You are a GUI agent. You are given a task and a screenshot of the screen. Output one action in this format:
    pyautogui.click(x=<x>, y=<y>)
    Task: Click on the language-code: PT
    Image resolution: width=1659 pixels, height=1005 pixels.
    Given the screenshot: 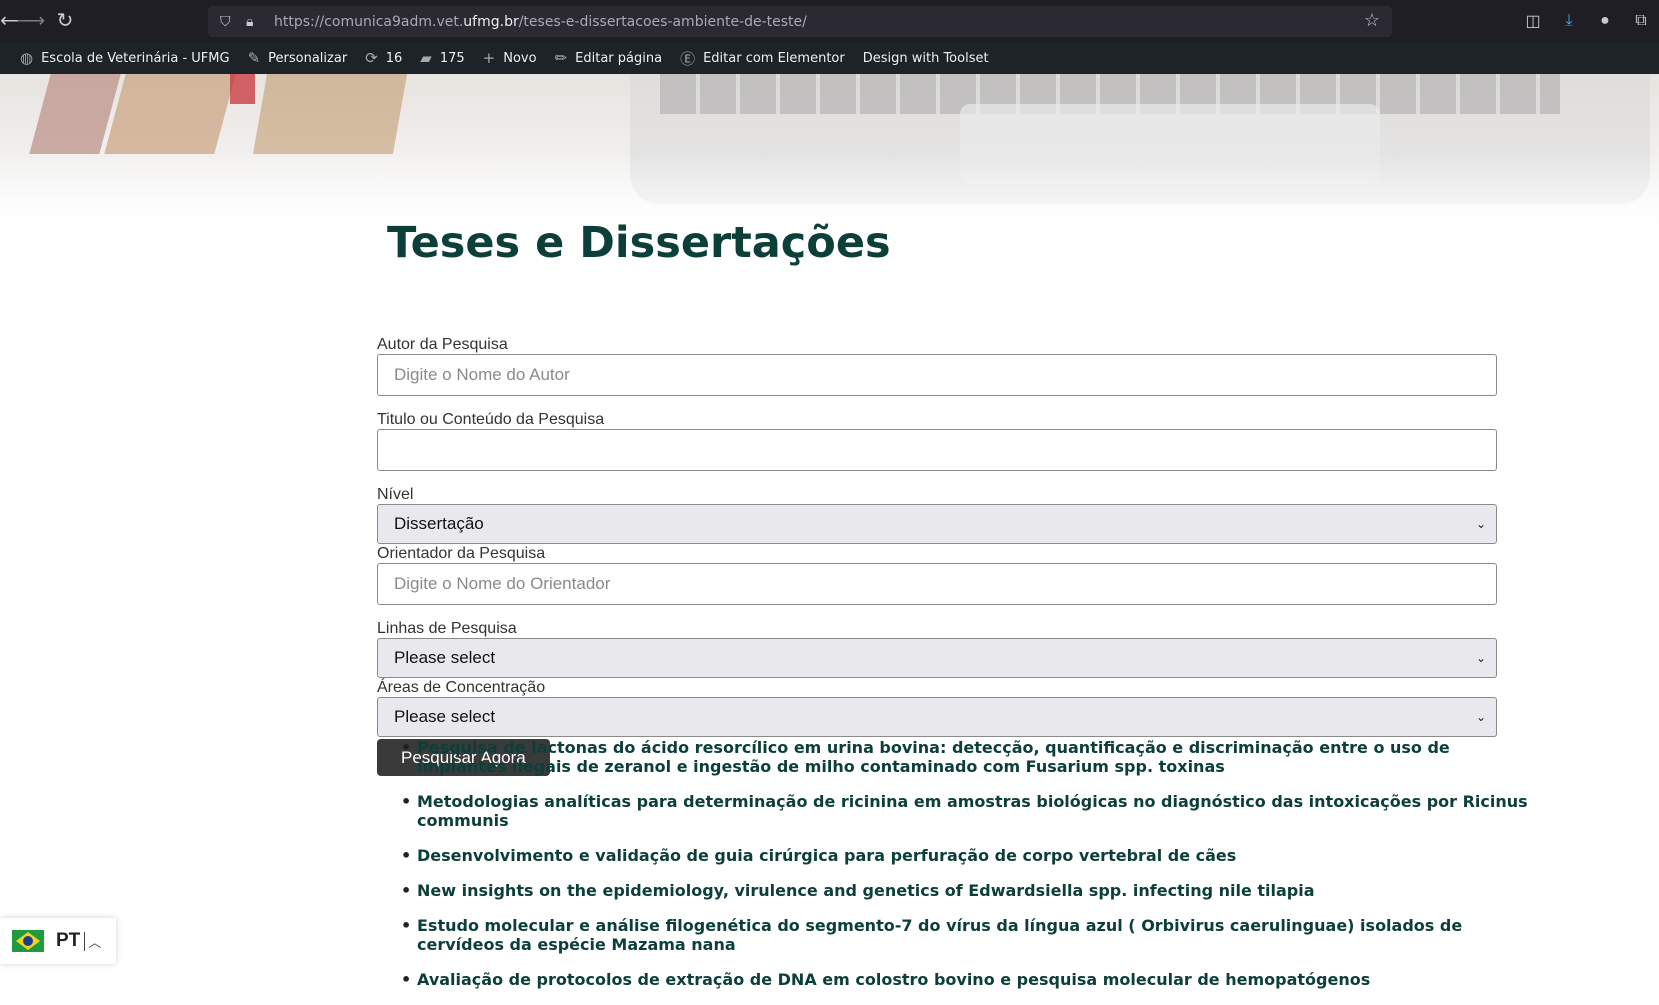 What is the action you would take?
    pyautogui.click(x=68, y=940)
    